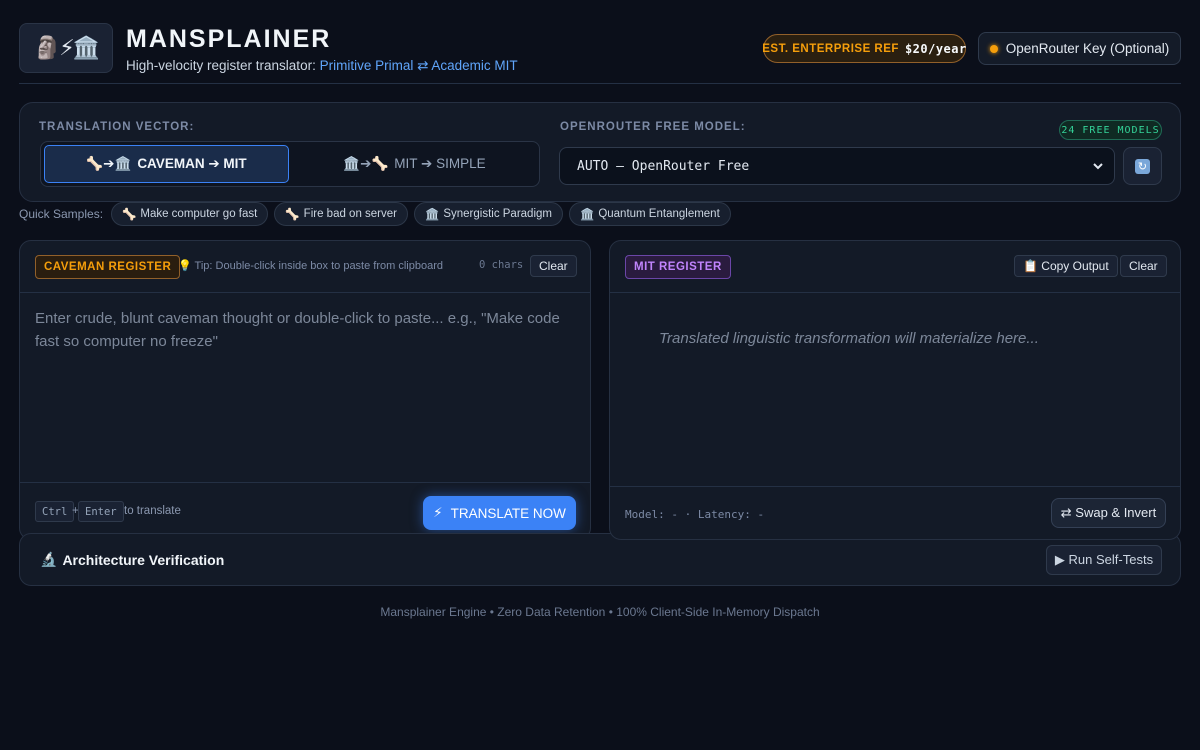 The width and height of the screenshot is (1200, 750). I want to click on clear-output-button: Clear, so click(1143, 266).